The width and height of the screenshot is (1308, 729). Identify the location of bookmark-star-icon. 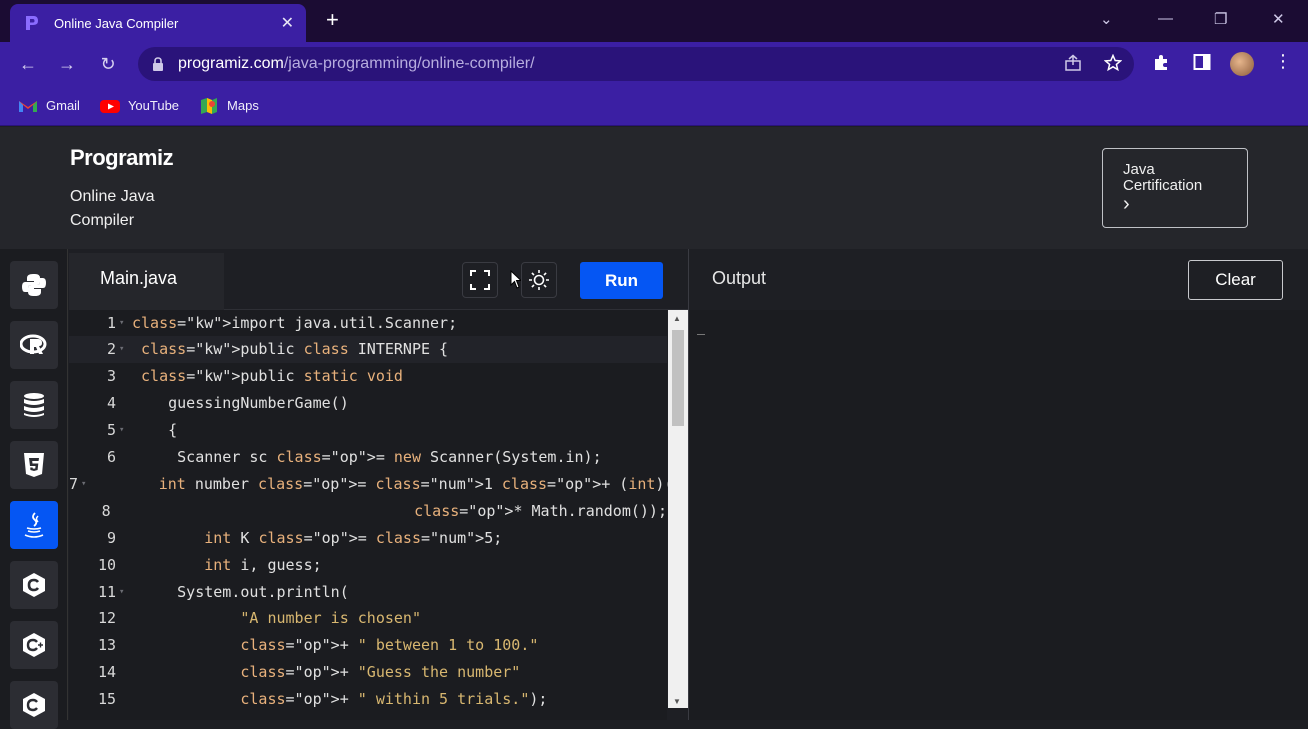
(1113, 63).